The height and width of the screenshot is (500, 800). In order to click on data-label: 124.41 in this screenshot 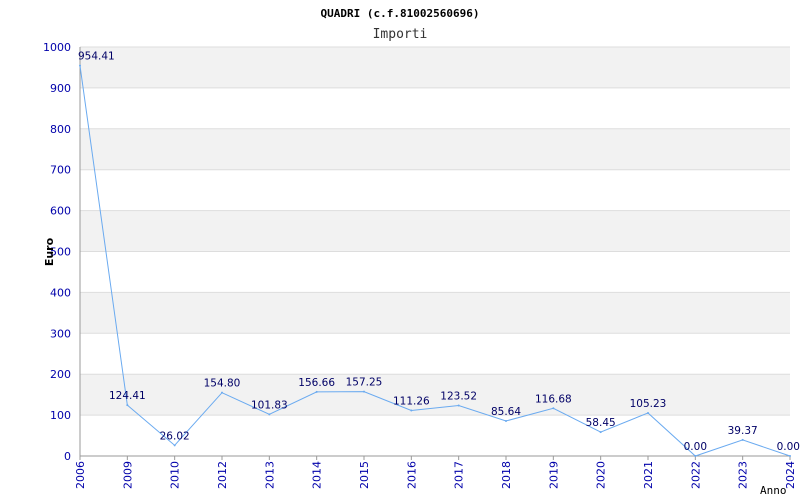, I will do `click(127, 396)`.